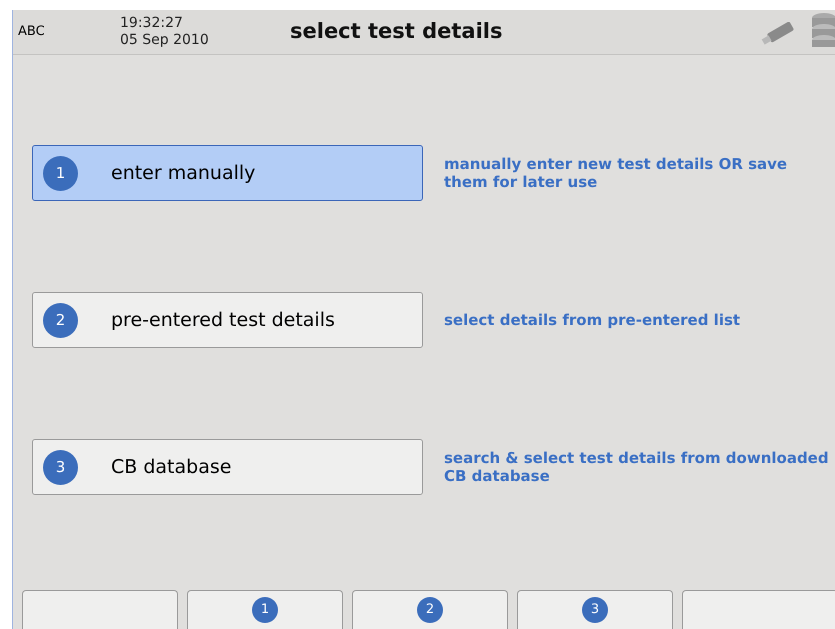 This screenshot has width=835, height=629. Describe the element at coordinates (636, 467) in the screenshot. I see `option-description: search & select test details from downloaded CB database` at that location.